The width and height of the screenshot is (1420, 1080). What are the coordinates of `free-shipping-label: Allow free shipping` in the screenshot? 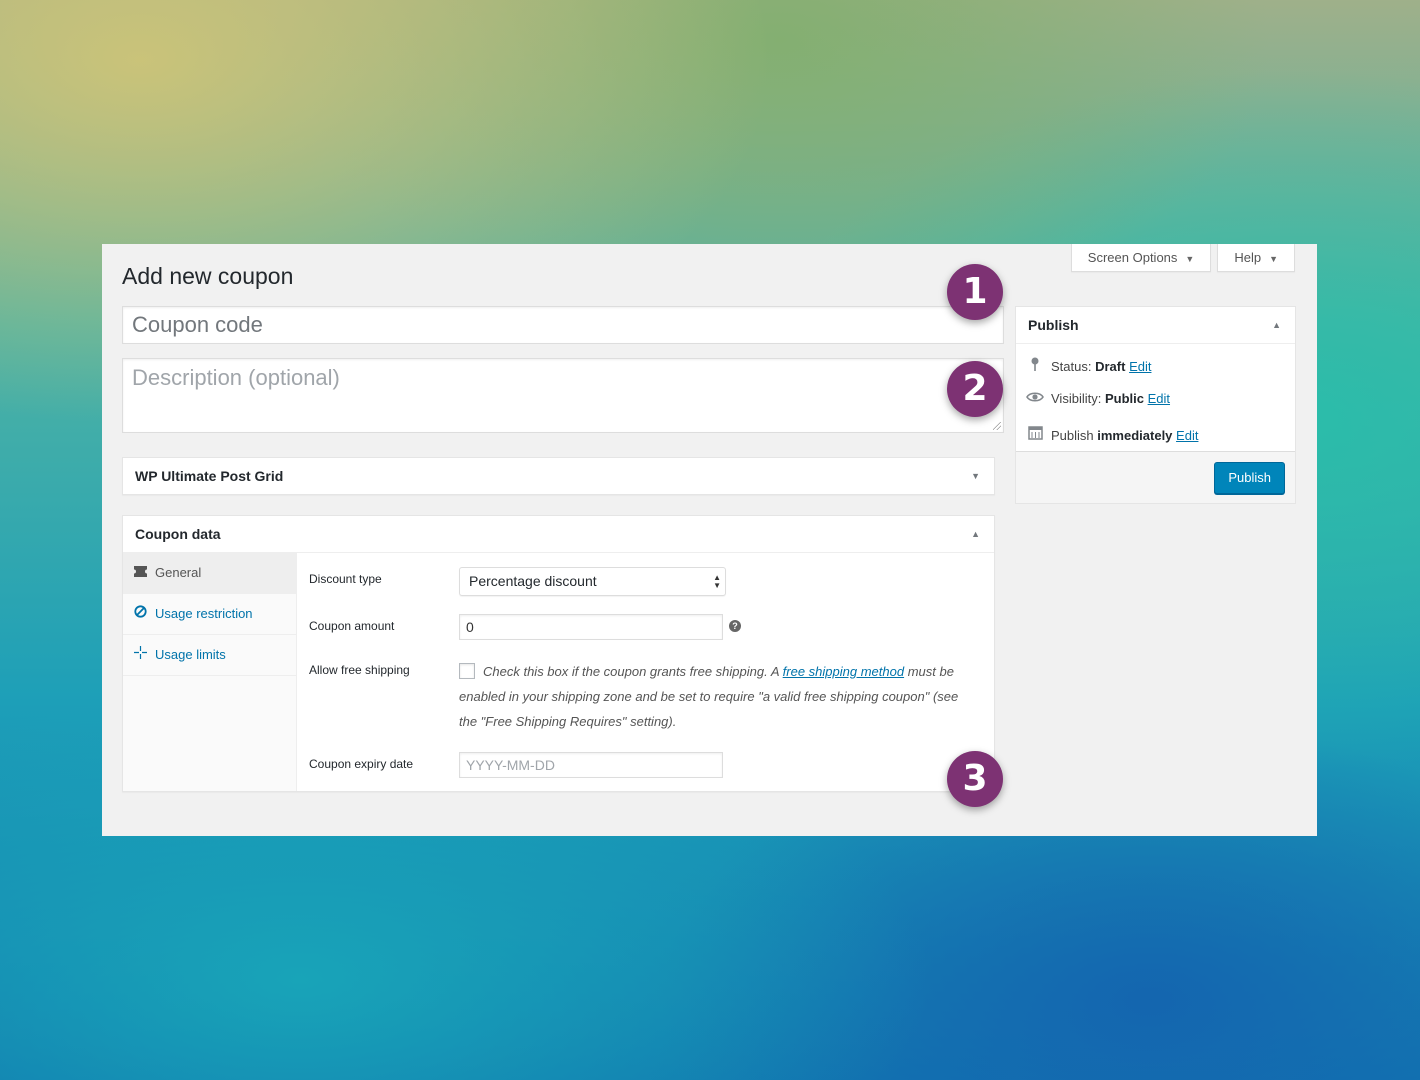 It's located at (359, 670).